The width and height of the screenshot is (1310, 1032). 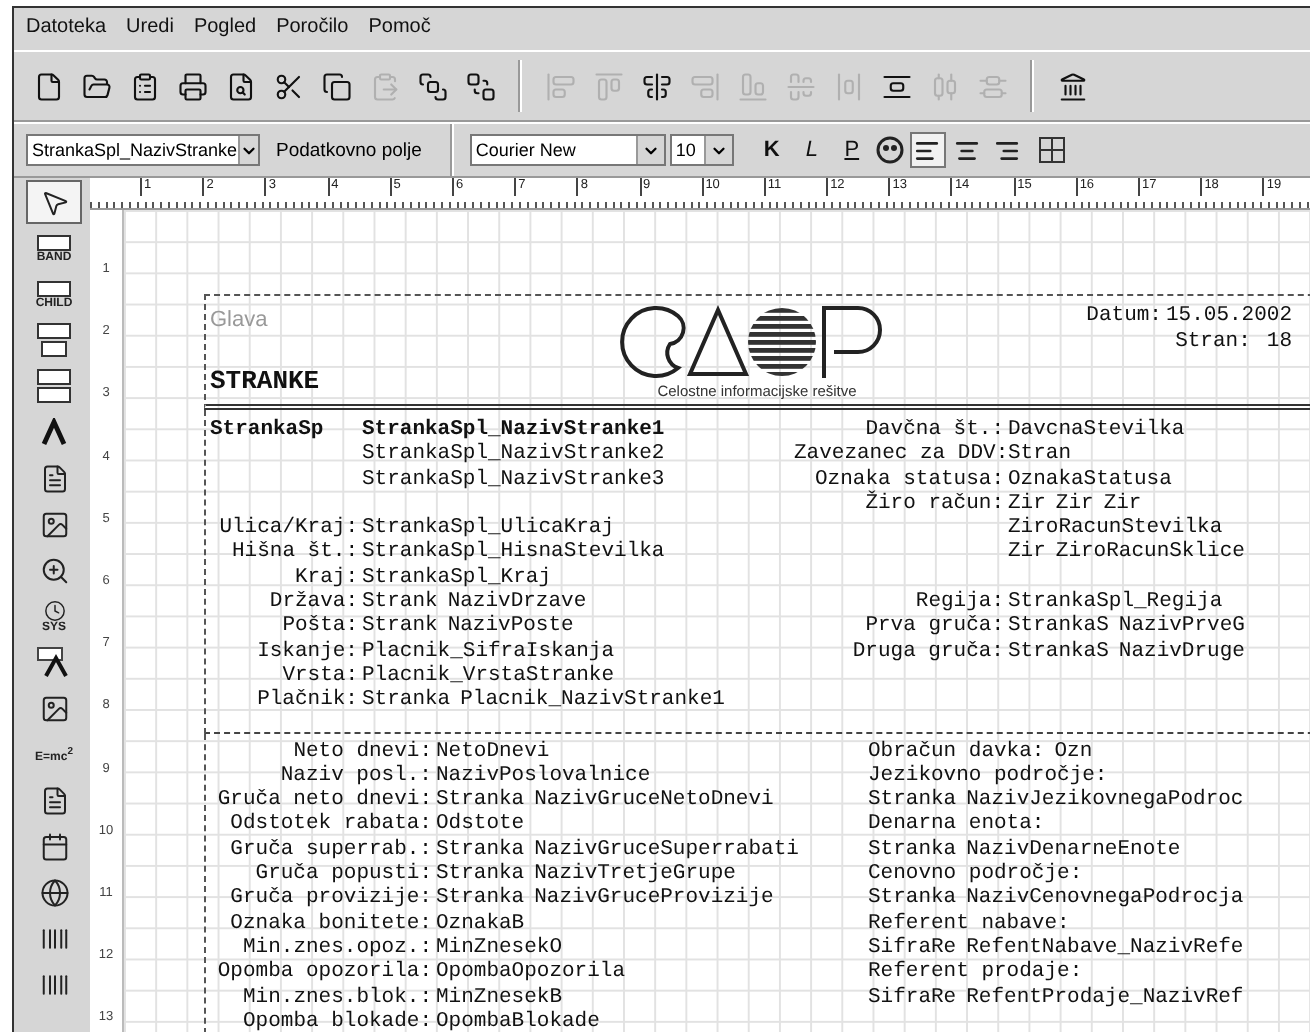 What do you see at coordinates (608, 86) in the screenshot?
I see `align-top-icon` at bounding box center [608, 86].